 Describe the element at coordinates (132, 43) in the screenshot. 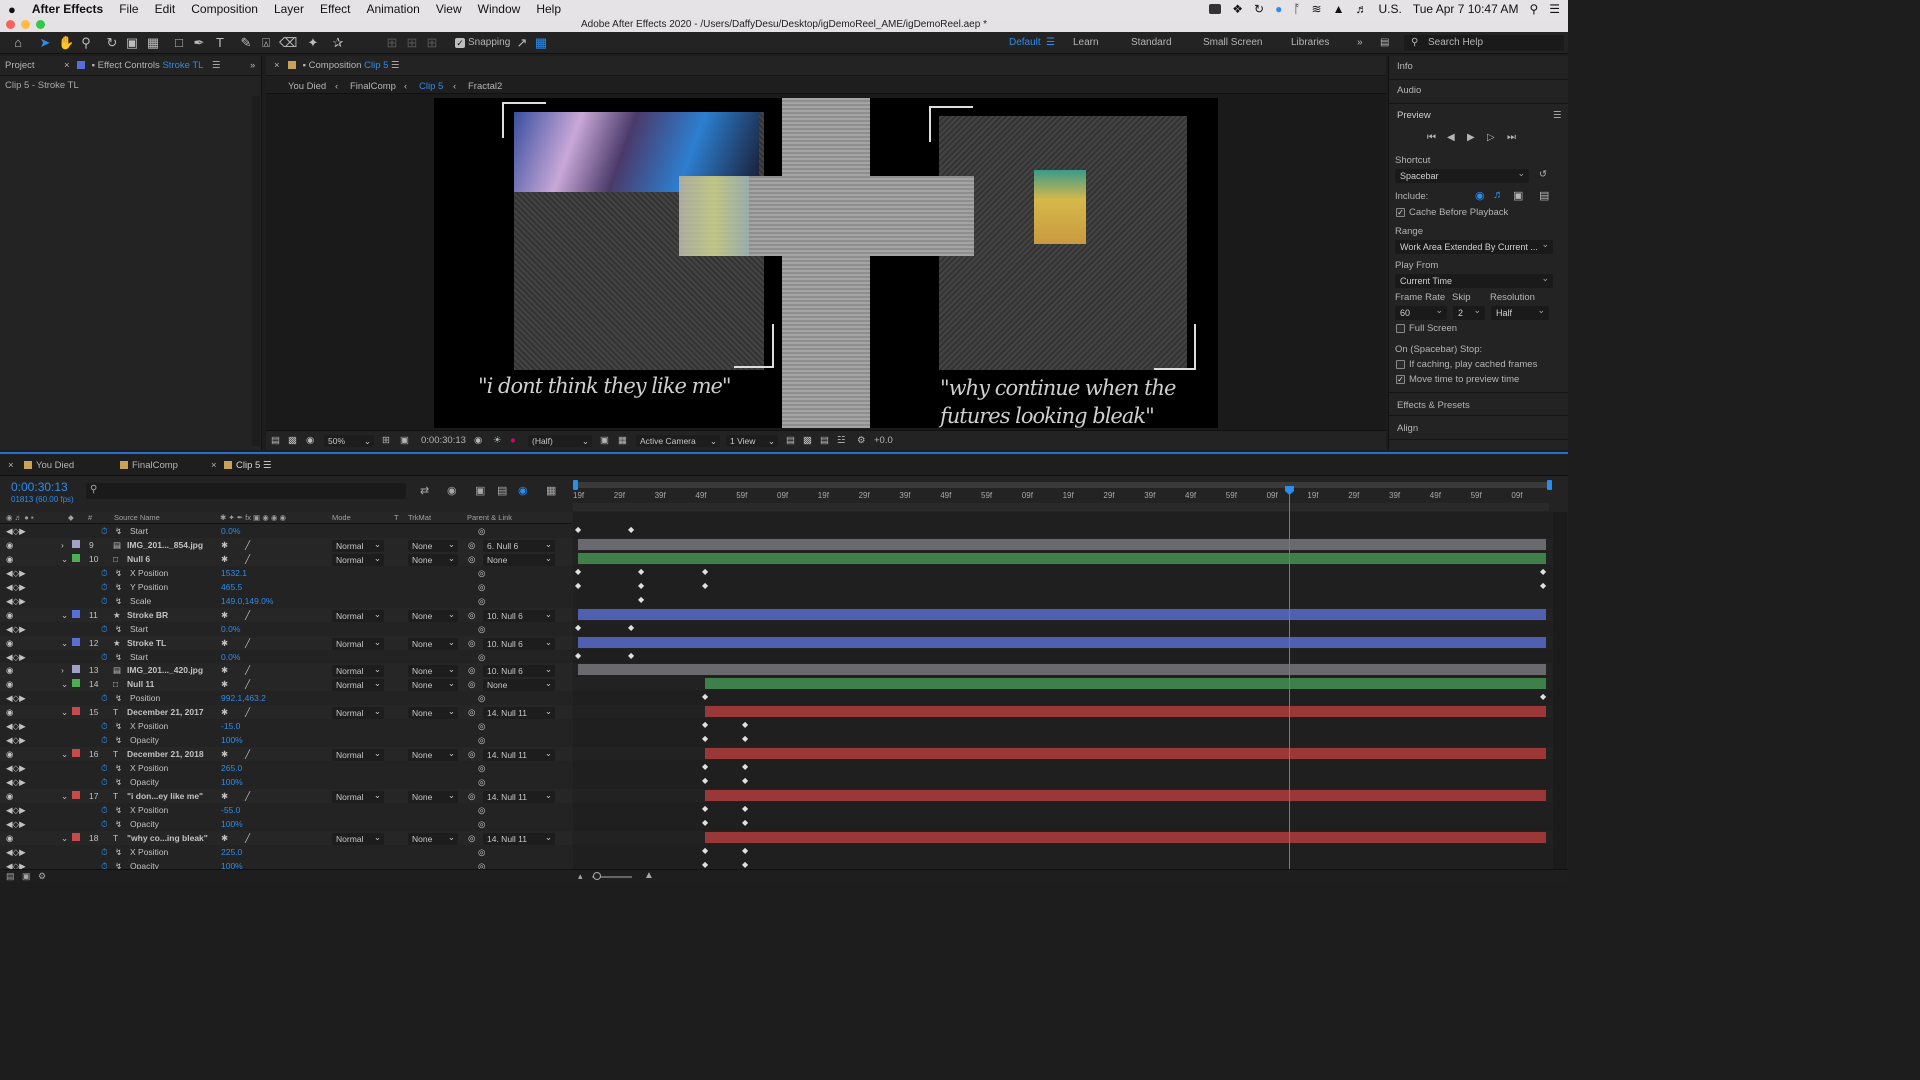

I see `camera-tool-icon: ▣` at that location.